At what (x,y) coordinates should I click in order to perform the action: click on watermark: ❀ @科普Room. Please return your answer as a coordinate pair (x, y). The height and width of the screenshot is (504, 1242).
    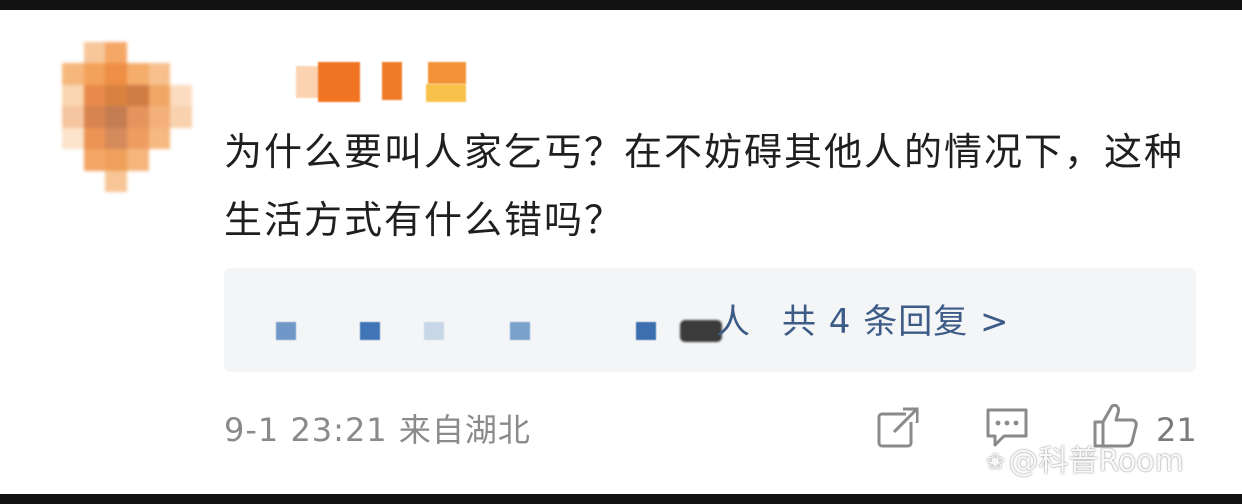
    Looking at the image, I should click on (1085, 462).